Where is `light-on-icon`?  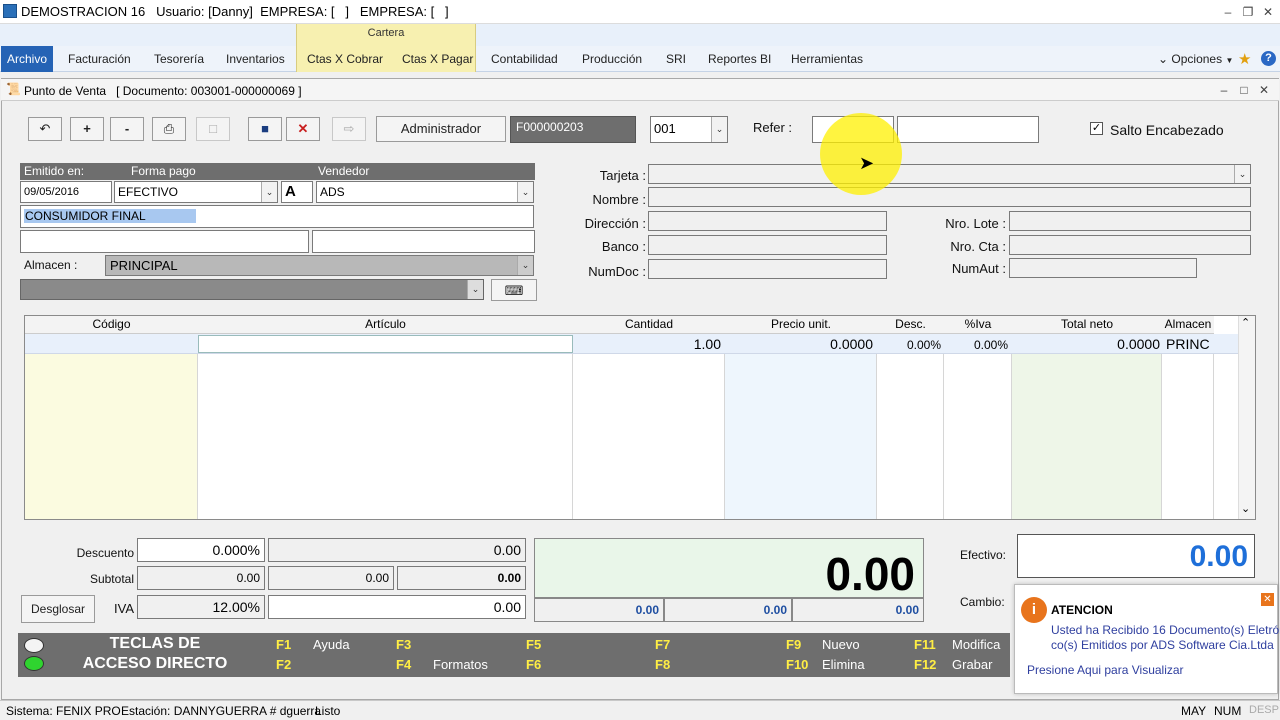 light-on-icon is located at coordinates (34, 663).